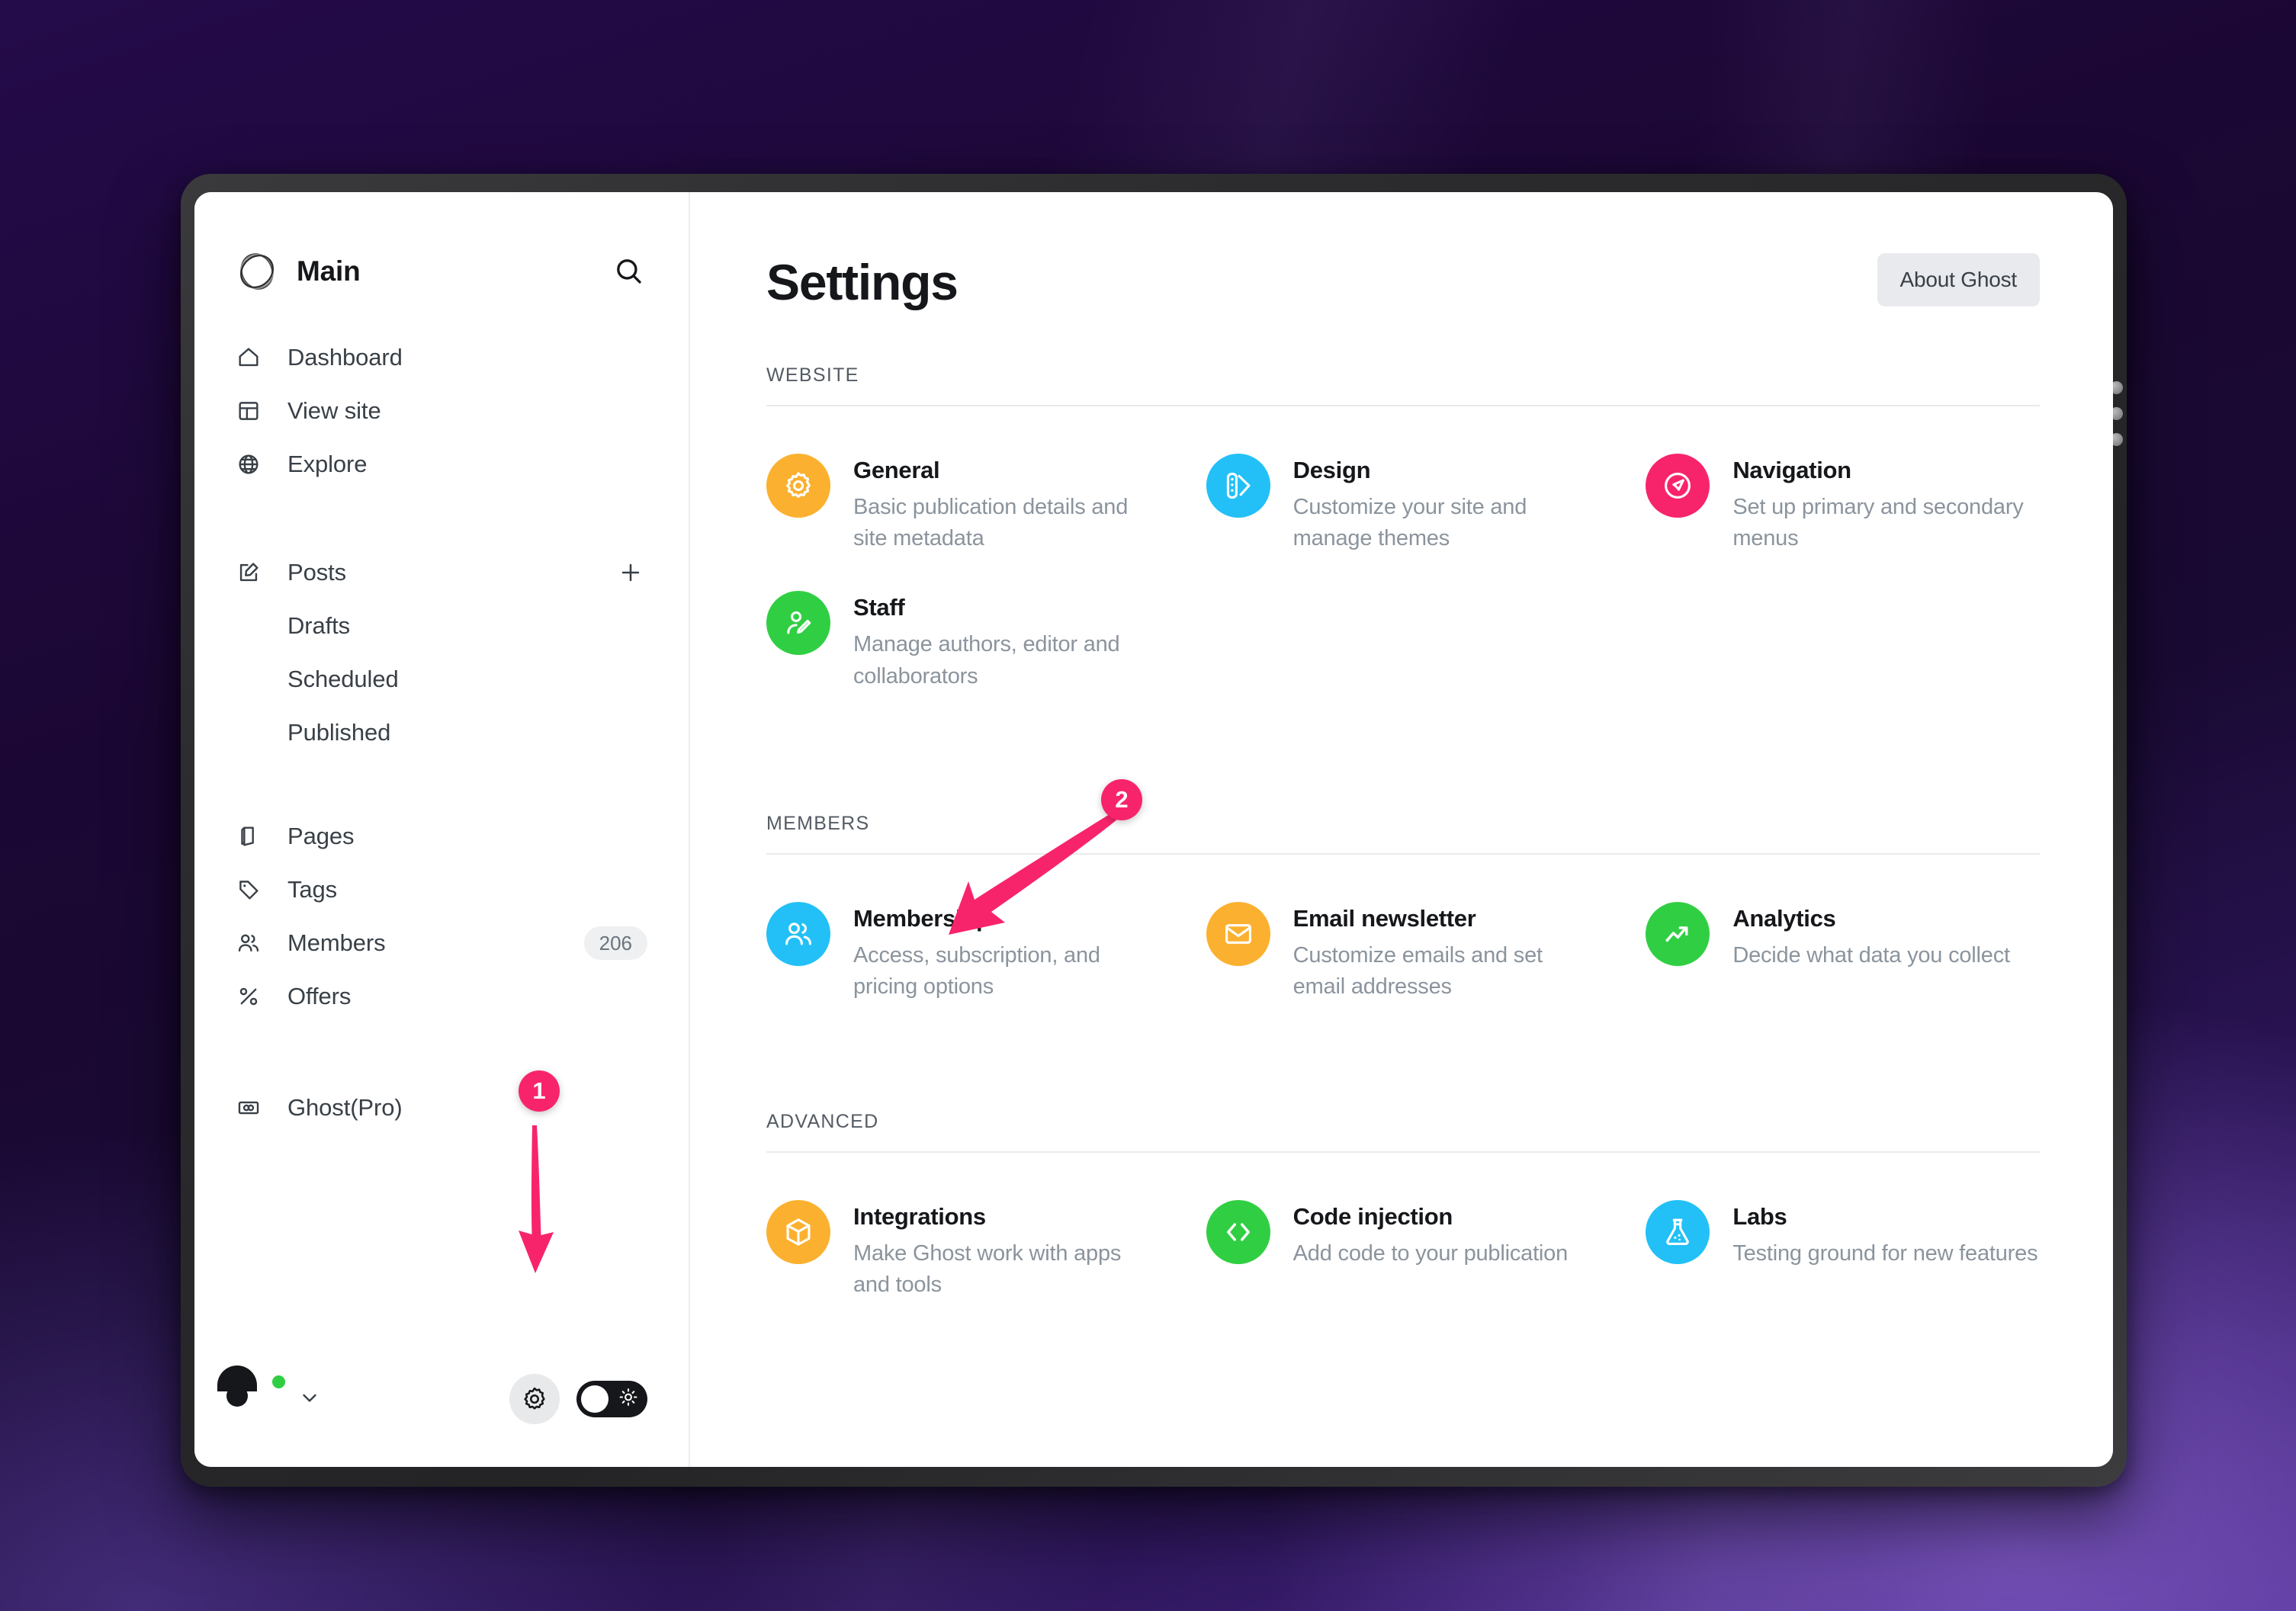  I want to click on card-description: Set up primary and secondary menus, so click(1878, 523).